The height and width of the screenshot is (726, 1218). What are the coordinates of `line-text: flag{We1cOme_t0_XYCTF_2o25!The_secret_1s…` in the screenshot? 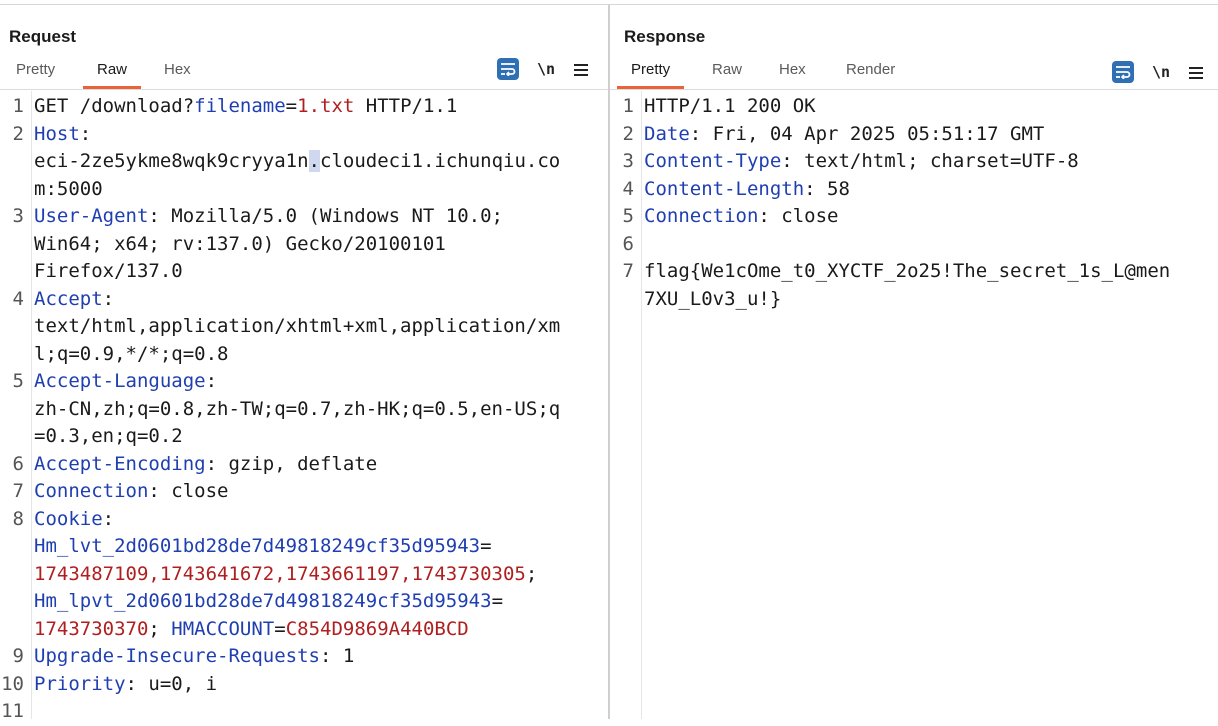 It's located at (907, 272).